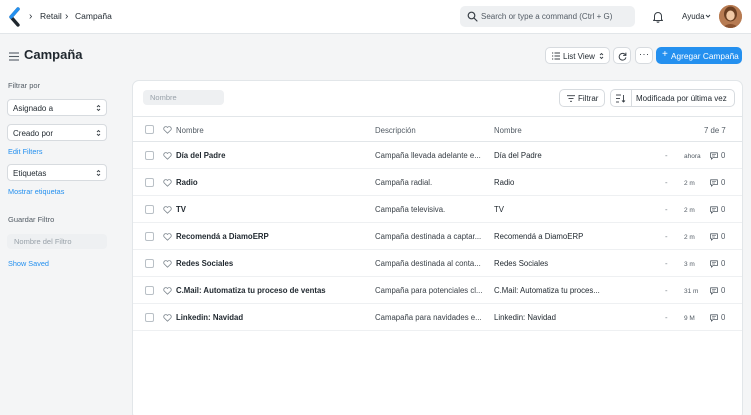 This screenshot has height=415, width=751. I want to click on created-by-label: Creado por, so click(33, 133).